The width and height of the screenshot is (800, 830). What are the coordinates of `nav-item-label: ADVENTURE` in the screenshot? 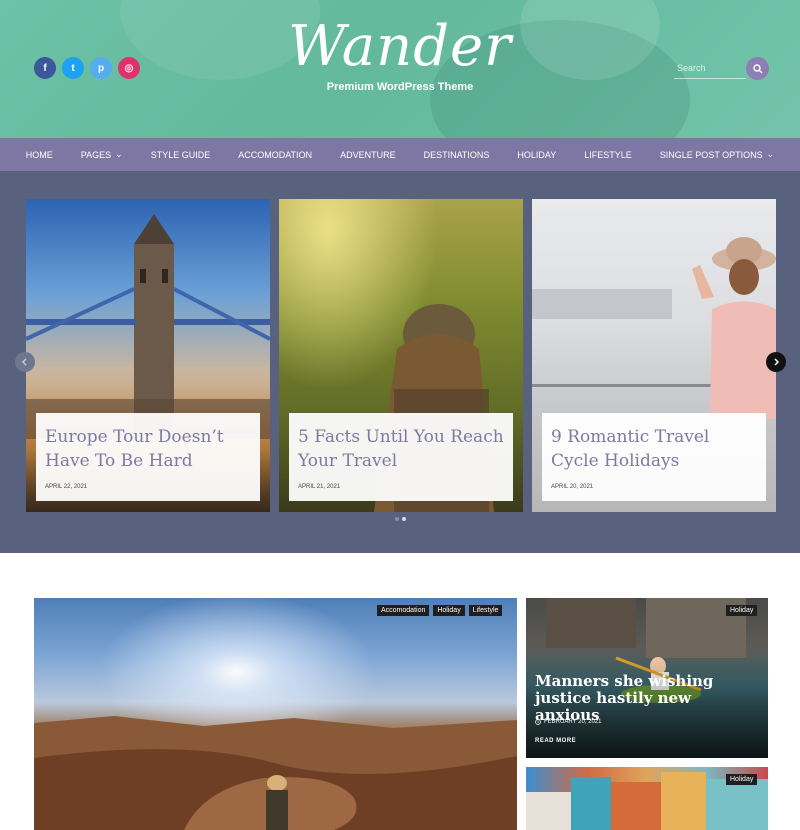 It's located at (368, 154).